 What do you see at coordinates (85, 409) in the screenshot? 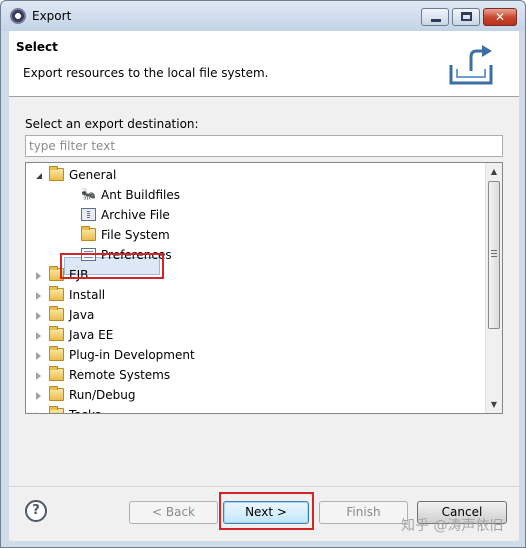
I see `tree-item-label: Tasks` at bounding box center [85, 409].